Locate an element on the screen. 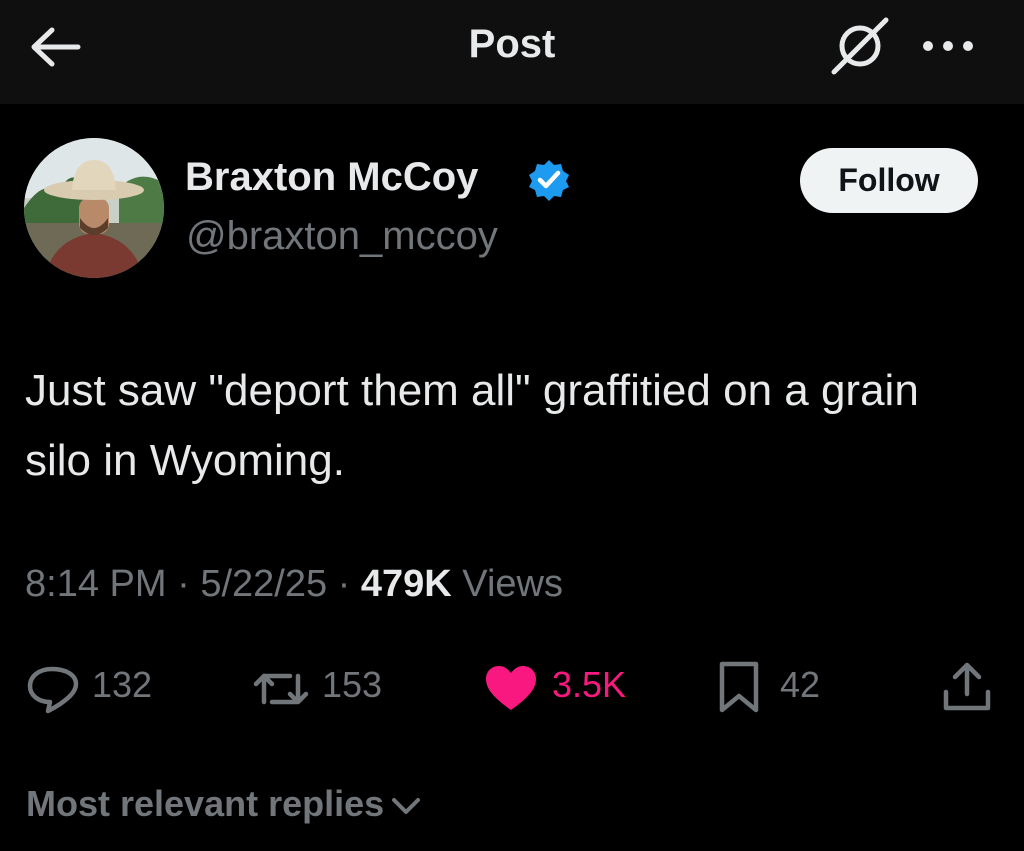  heart-filled-icon is located at coordinates (511, 688).